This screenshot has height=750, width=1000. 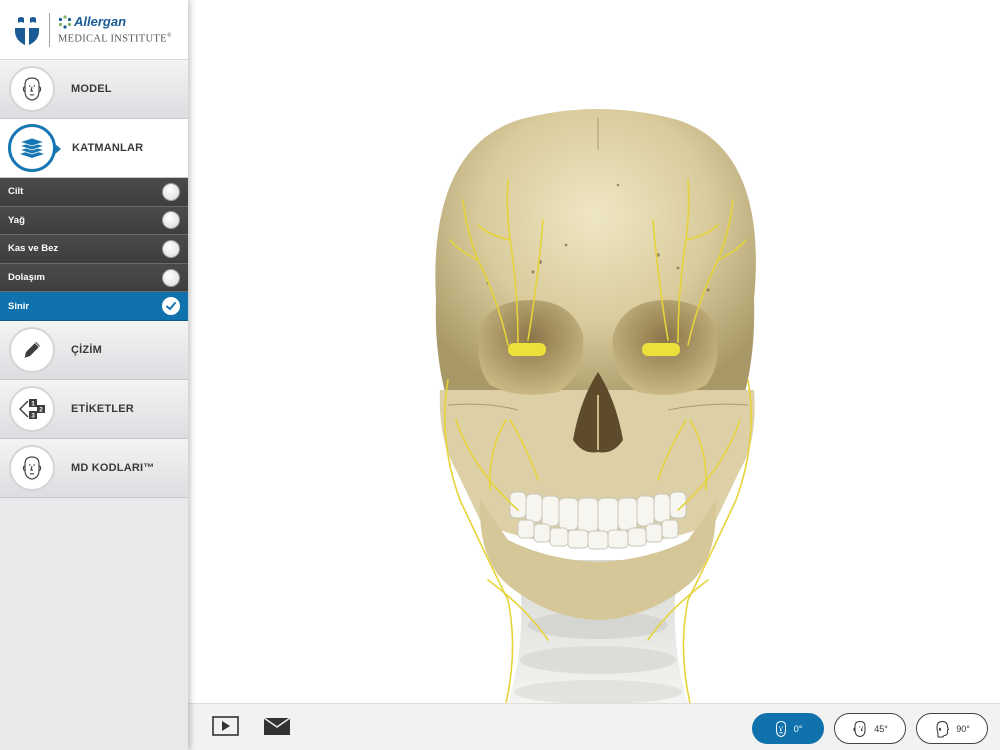 I want to click on nav-etiketler-icon-circle: 1 2 3, so click(x=32, y=408).